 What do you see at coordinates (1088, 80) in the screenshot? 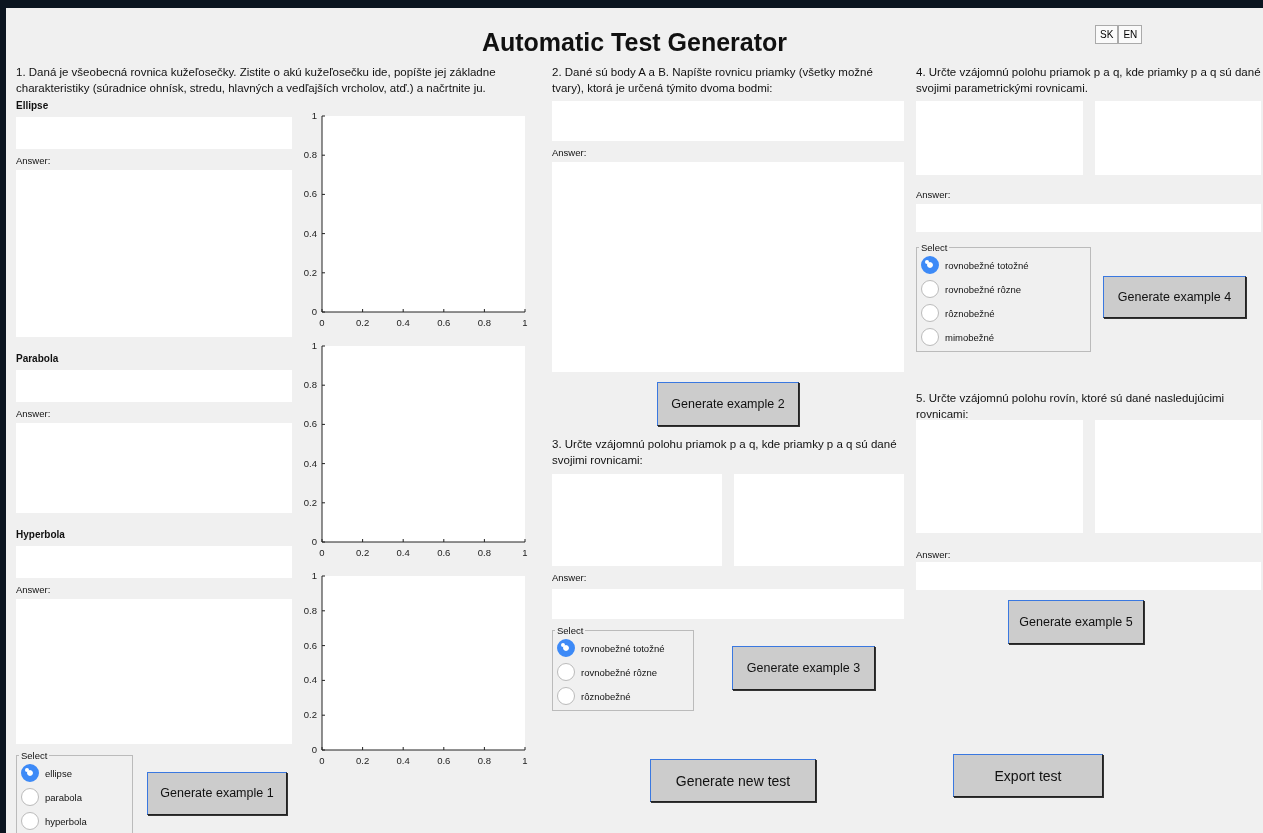
I see `question-text: 4. Určte vzájomnú polohu priamok p a q, kde priamky p a q sú dané svojimi parametrickými rovnicami.` at bounding box center [1088, 80].